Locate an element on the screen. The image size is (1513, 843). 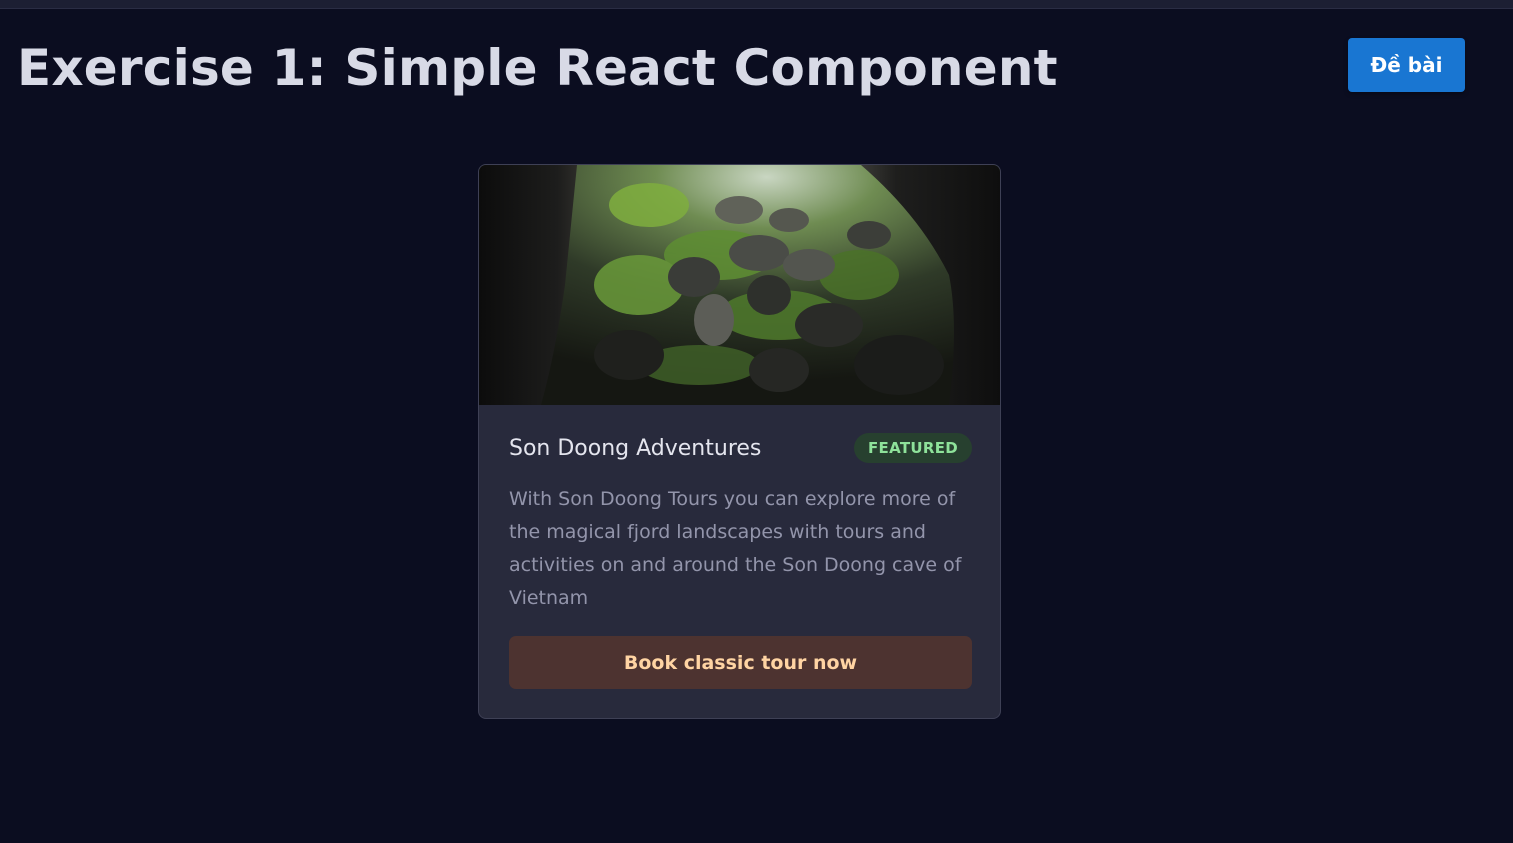
cave-image is located at coordinates (739, 285).